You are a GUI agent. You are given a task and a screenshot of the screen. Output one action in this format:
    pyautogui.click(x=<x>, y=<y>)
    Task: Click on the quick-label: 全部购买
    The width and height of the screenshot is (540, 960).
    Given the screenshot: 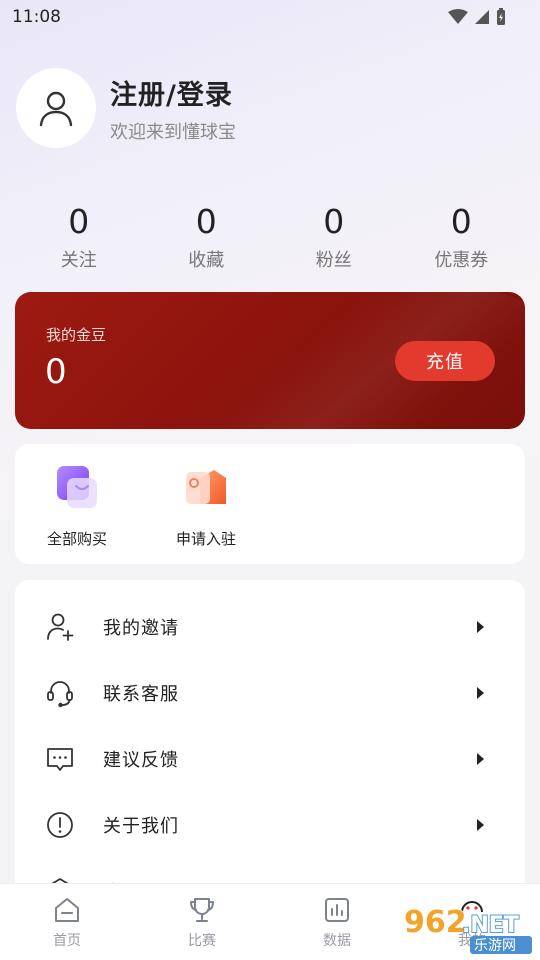 What is the action you would take?
    pyautogui.click(x=76, y=539)
    